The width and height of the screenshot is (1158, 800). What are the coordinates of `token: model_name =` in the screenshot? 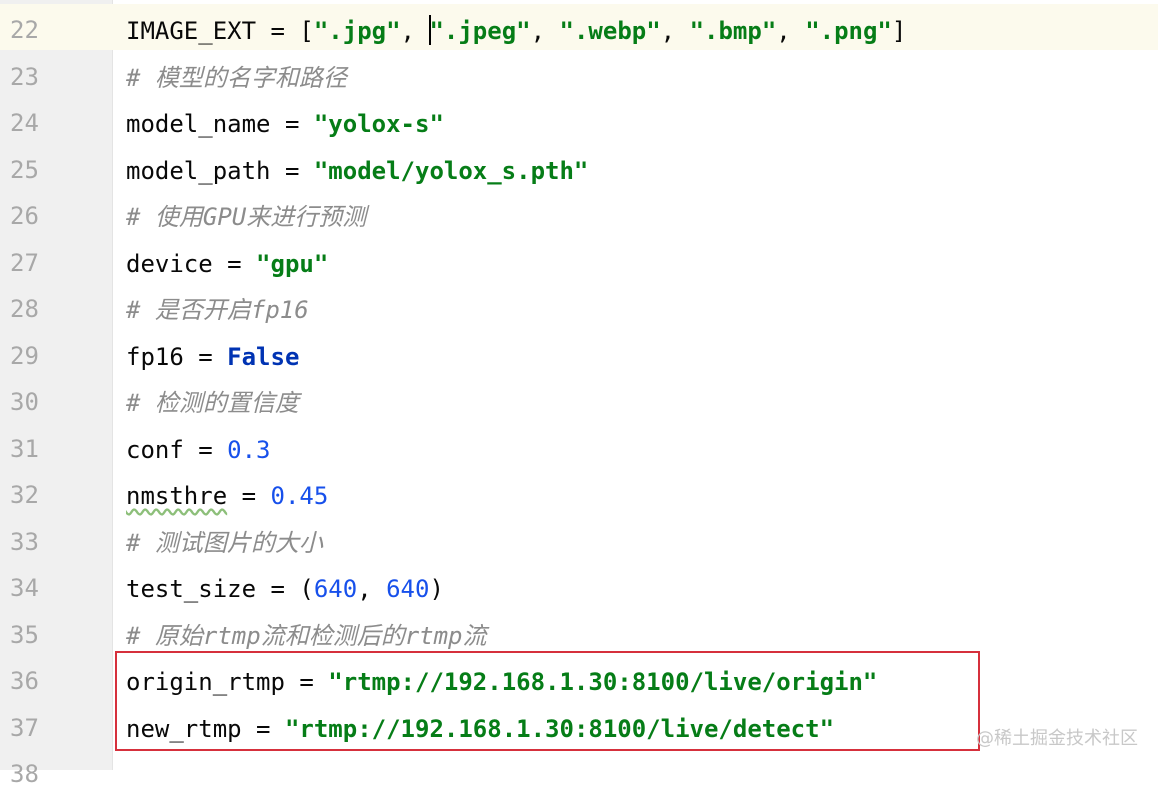 It's located at (220, 124).